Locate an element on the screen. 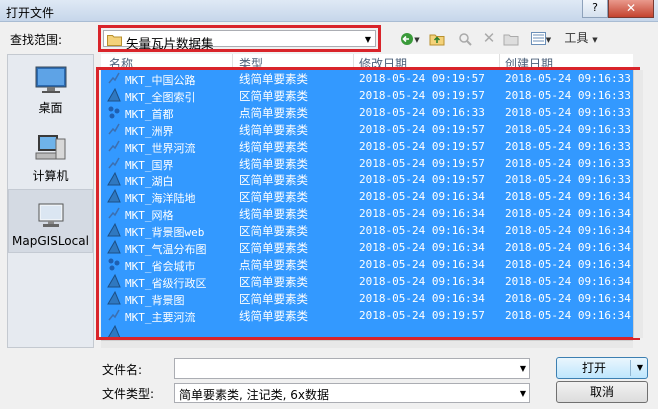  place-label: 桌面 is located at coordinates (50, 108).